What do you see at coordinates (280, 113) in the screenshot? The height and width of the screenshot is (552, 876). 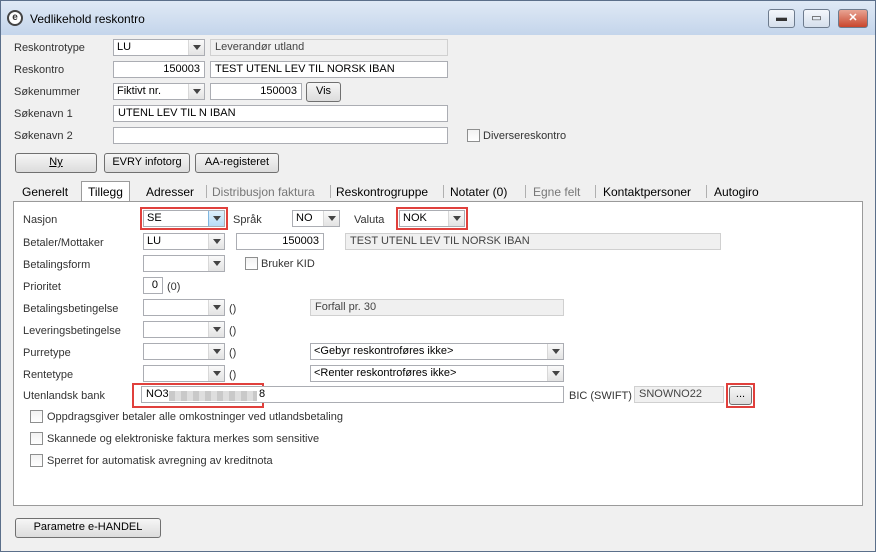 I see `sokenavn1-input: UTENL LEV TIL N IBAN` at bounding box center [280, 113].